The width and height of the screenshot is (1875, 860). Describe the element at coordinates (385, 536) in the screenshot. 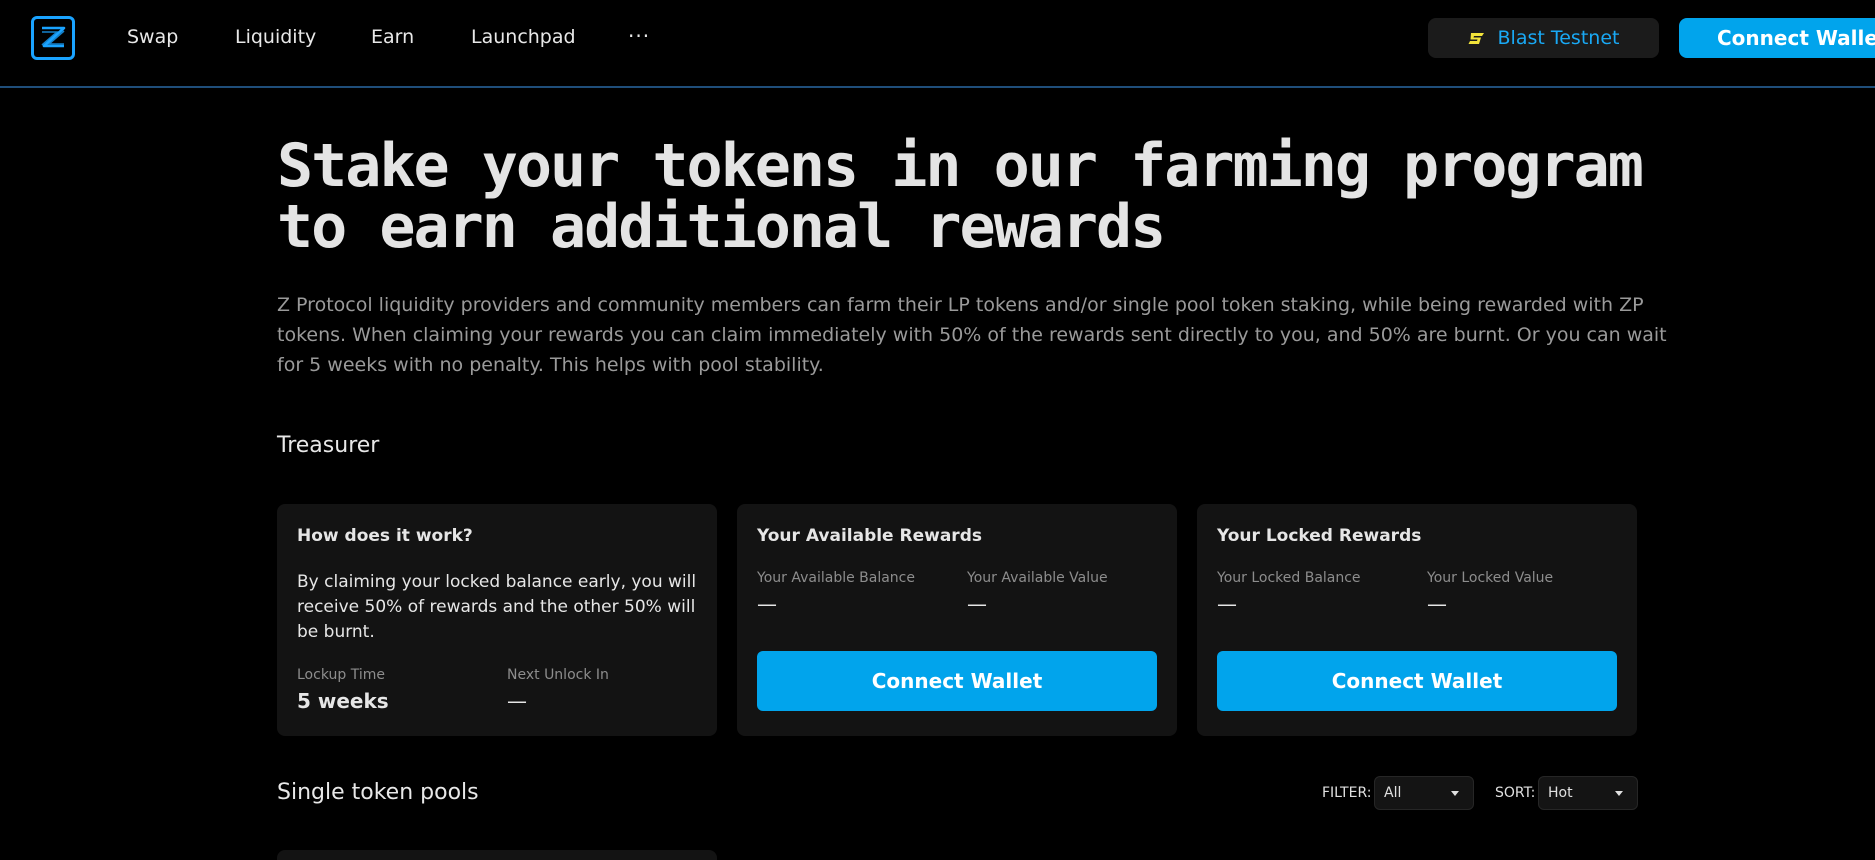

I see `how-it-works-title: How does it work?` at that location.